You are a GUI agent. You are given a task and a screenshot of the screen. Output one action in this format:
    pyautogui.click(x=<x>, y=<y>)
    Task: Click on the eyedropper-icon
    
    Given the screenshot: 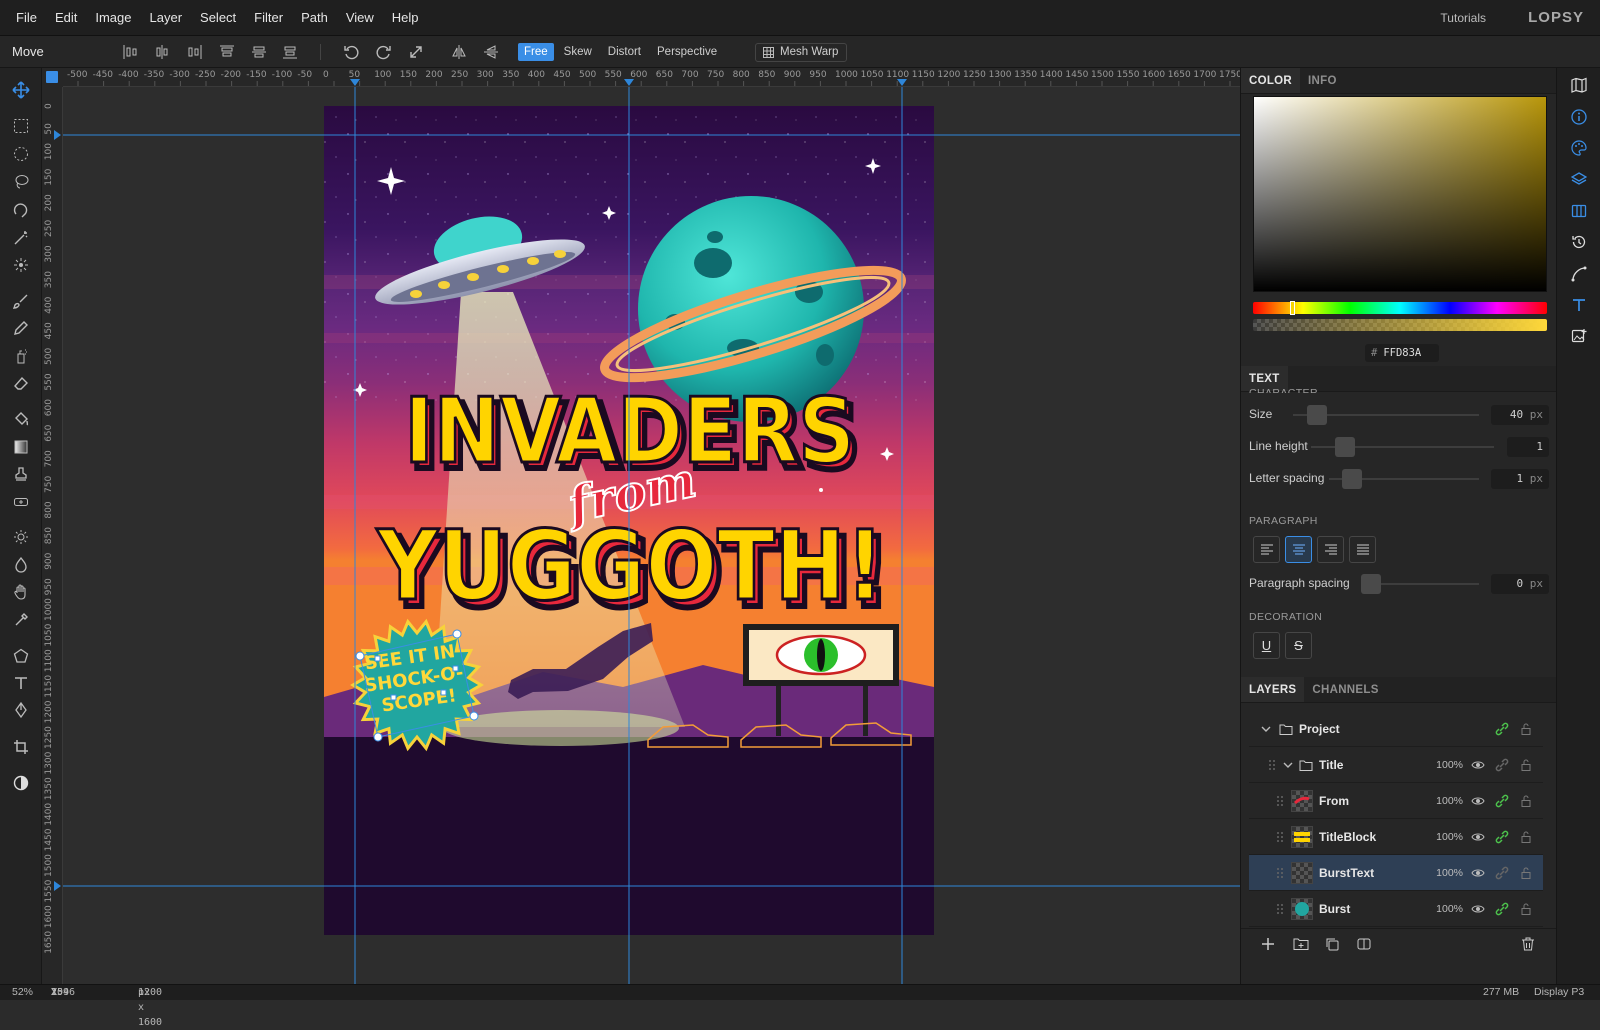 What is the action you would take?
    pyautogui.click(x=21, y=620)
    